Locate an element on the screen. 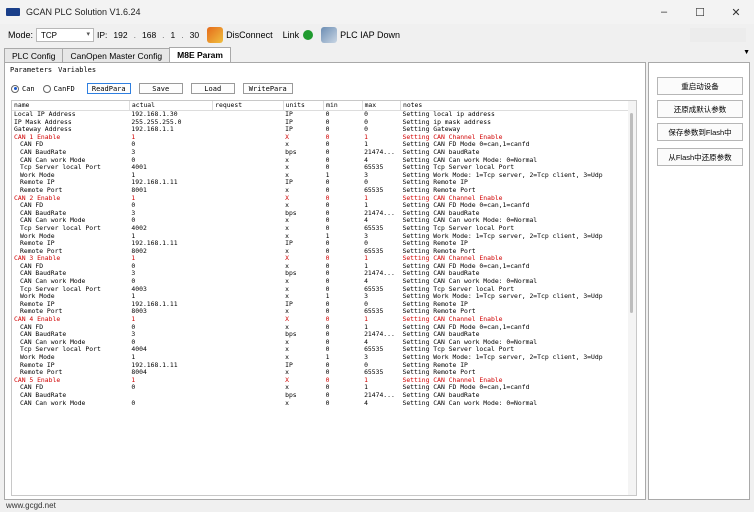  cell-actual: 8001 is located at coordinates (170, 191).